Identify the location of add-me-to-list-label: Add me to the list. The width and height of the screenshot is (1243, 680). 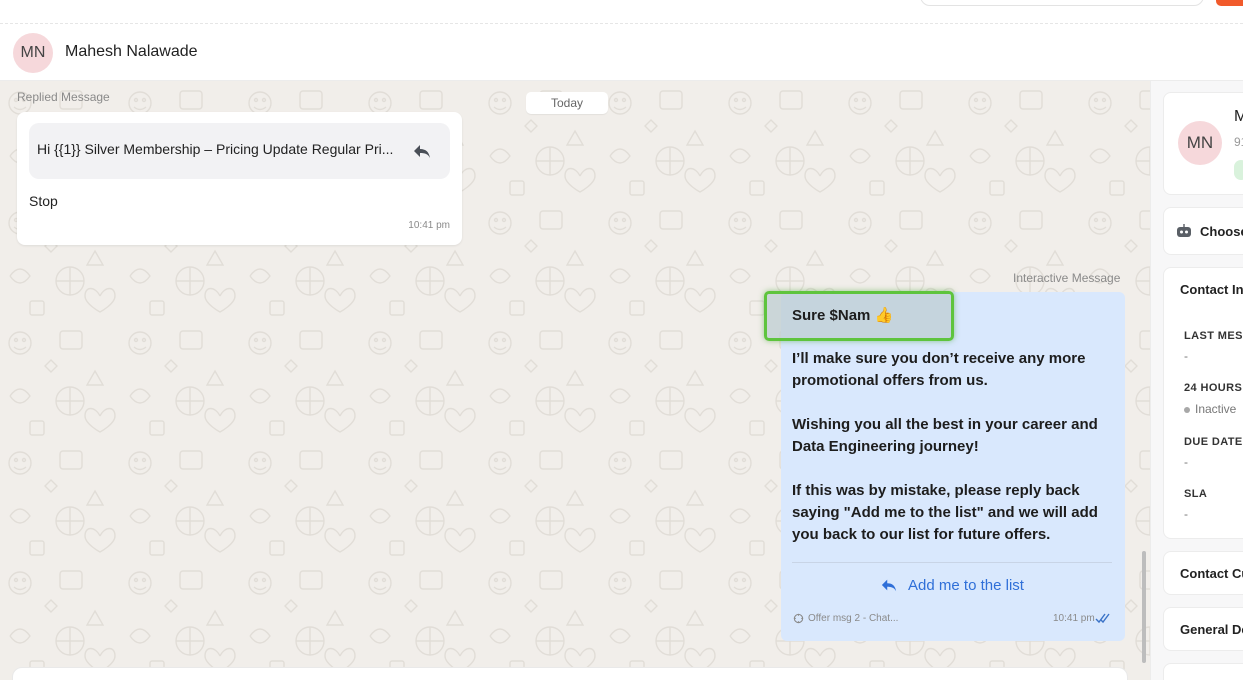
(966, 585).